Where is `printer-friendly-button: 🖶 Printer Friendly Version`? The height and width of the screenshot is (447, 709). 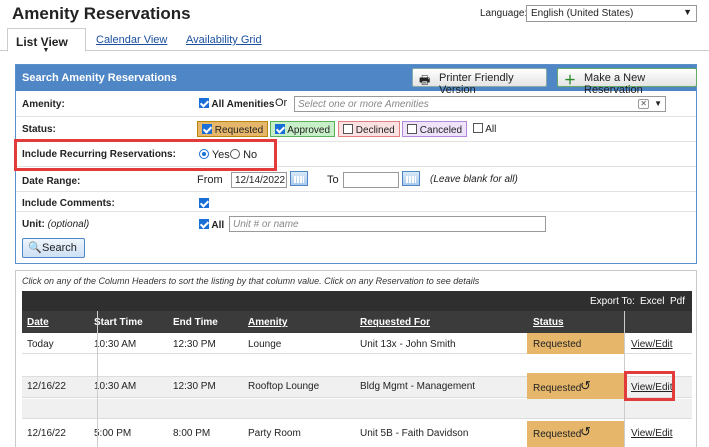 printer-friendly-button: 🖶 Printer Friendly Version is located at coordinates (479, 82).